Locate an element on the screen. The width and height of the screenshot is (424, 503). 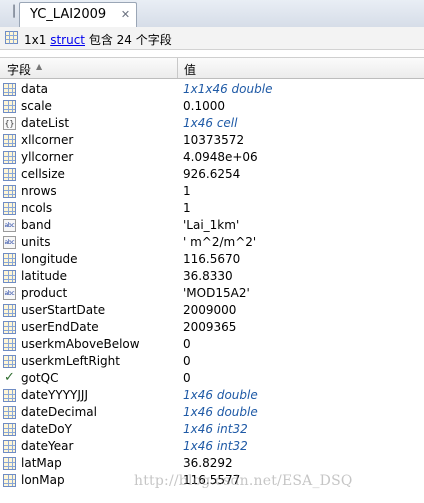
field-value: 116.5670 is located at coordinates (212, 259).